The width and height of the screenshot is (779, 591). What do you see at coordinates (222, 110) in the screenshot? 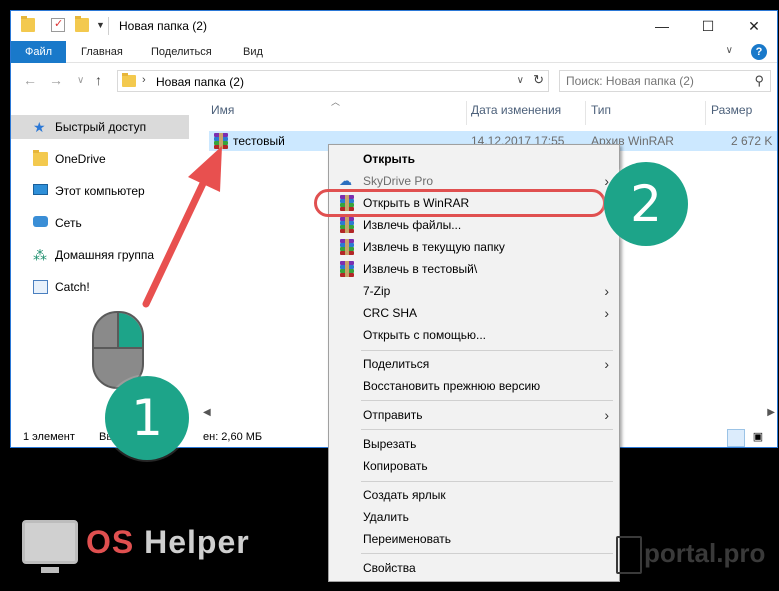
I see `column-header-name: Имя` at bounding box center [222, 110].